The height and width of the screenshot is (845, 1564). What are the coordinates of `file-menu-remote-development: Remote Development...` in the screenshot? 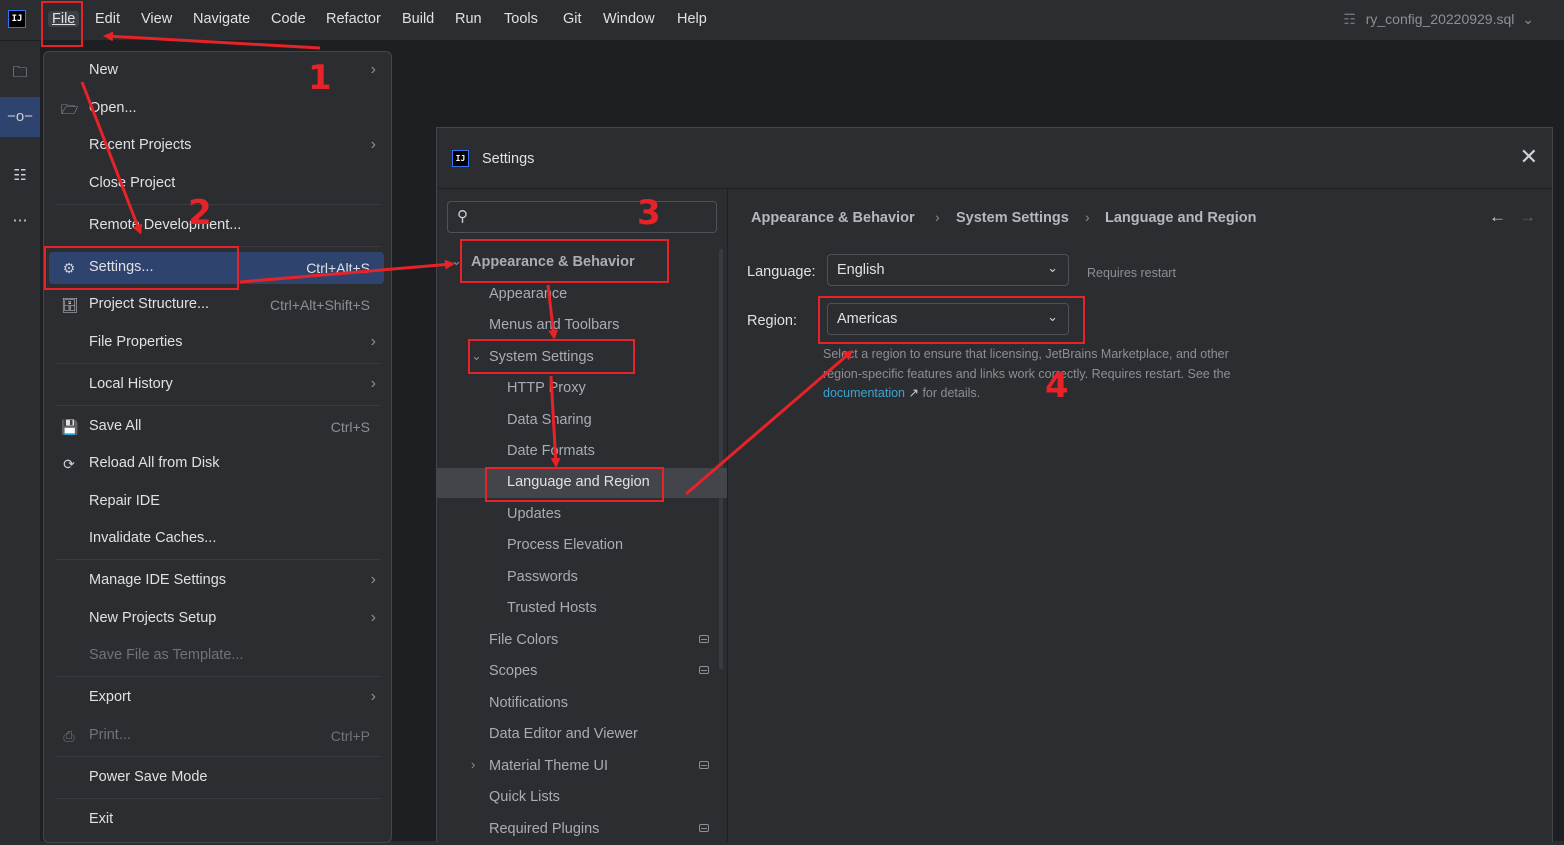 It's located at (216, 226).